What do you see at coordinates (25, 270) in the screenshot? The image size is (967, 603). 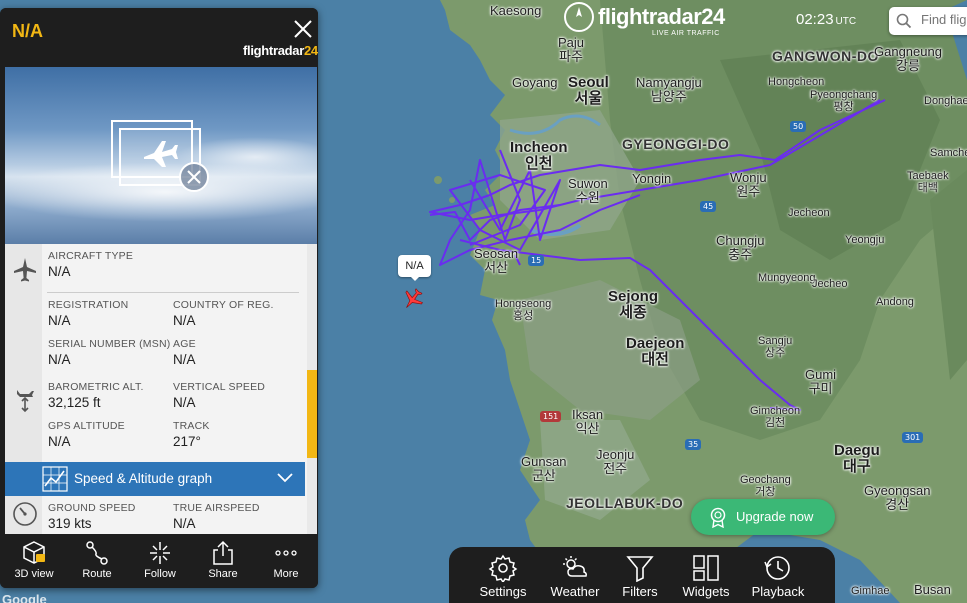 I see `airplane-icon` at bounding box center [25, 270].